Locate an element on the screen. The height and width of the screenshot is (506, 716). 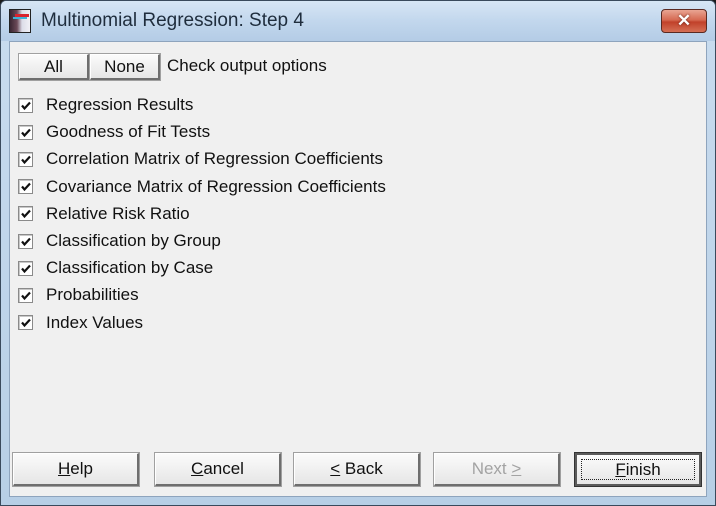
finish-button: Finish is located at coordinates (638, 469).